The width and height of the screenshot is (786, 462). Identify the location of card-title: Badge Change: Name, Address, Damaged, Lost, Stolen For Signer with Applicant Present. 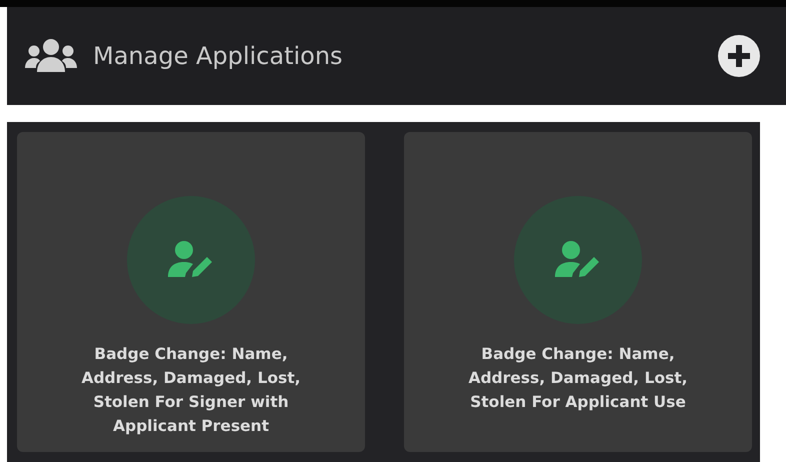
(191, 390).